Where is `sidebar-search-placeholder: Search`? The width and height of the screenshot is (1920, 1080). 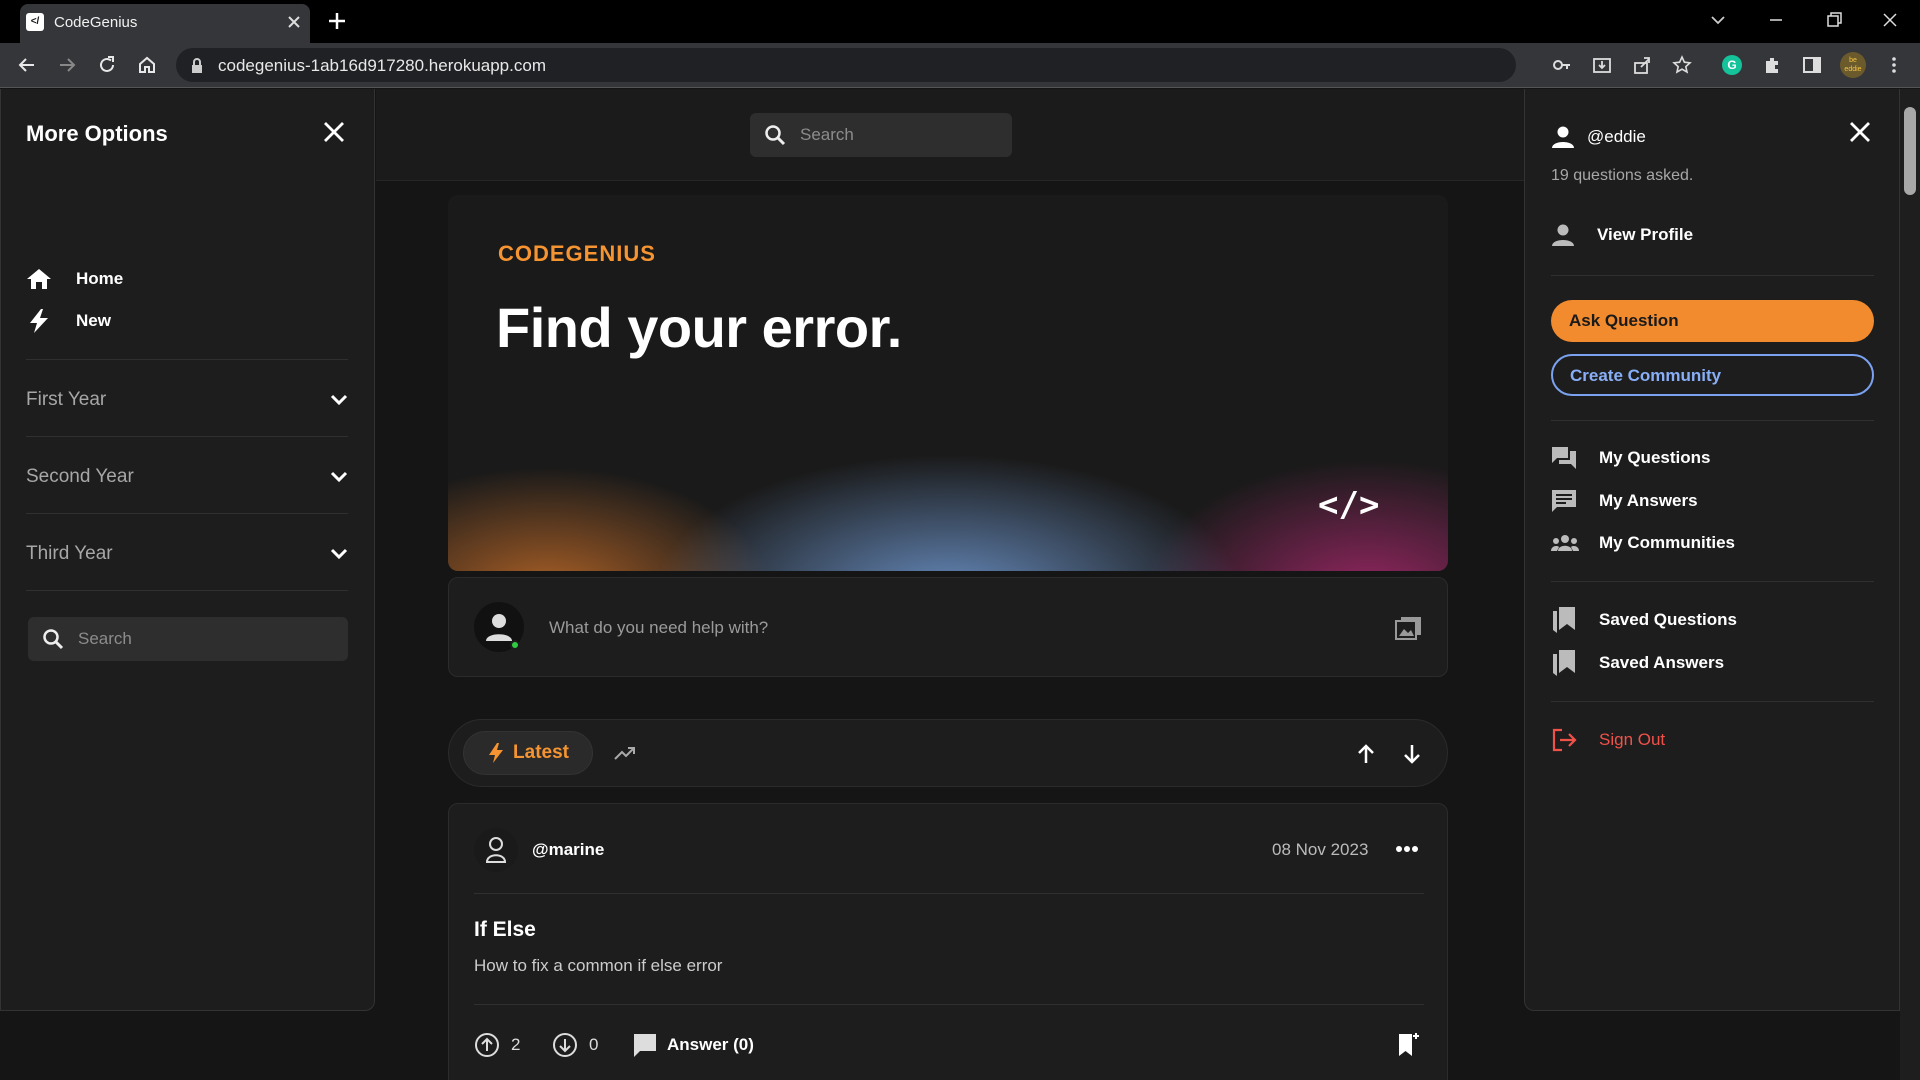
sidebar-search-placeholder: Search is located at coordinates (105, 638).